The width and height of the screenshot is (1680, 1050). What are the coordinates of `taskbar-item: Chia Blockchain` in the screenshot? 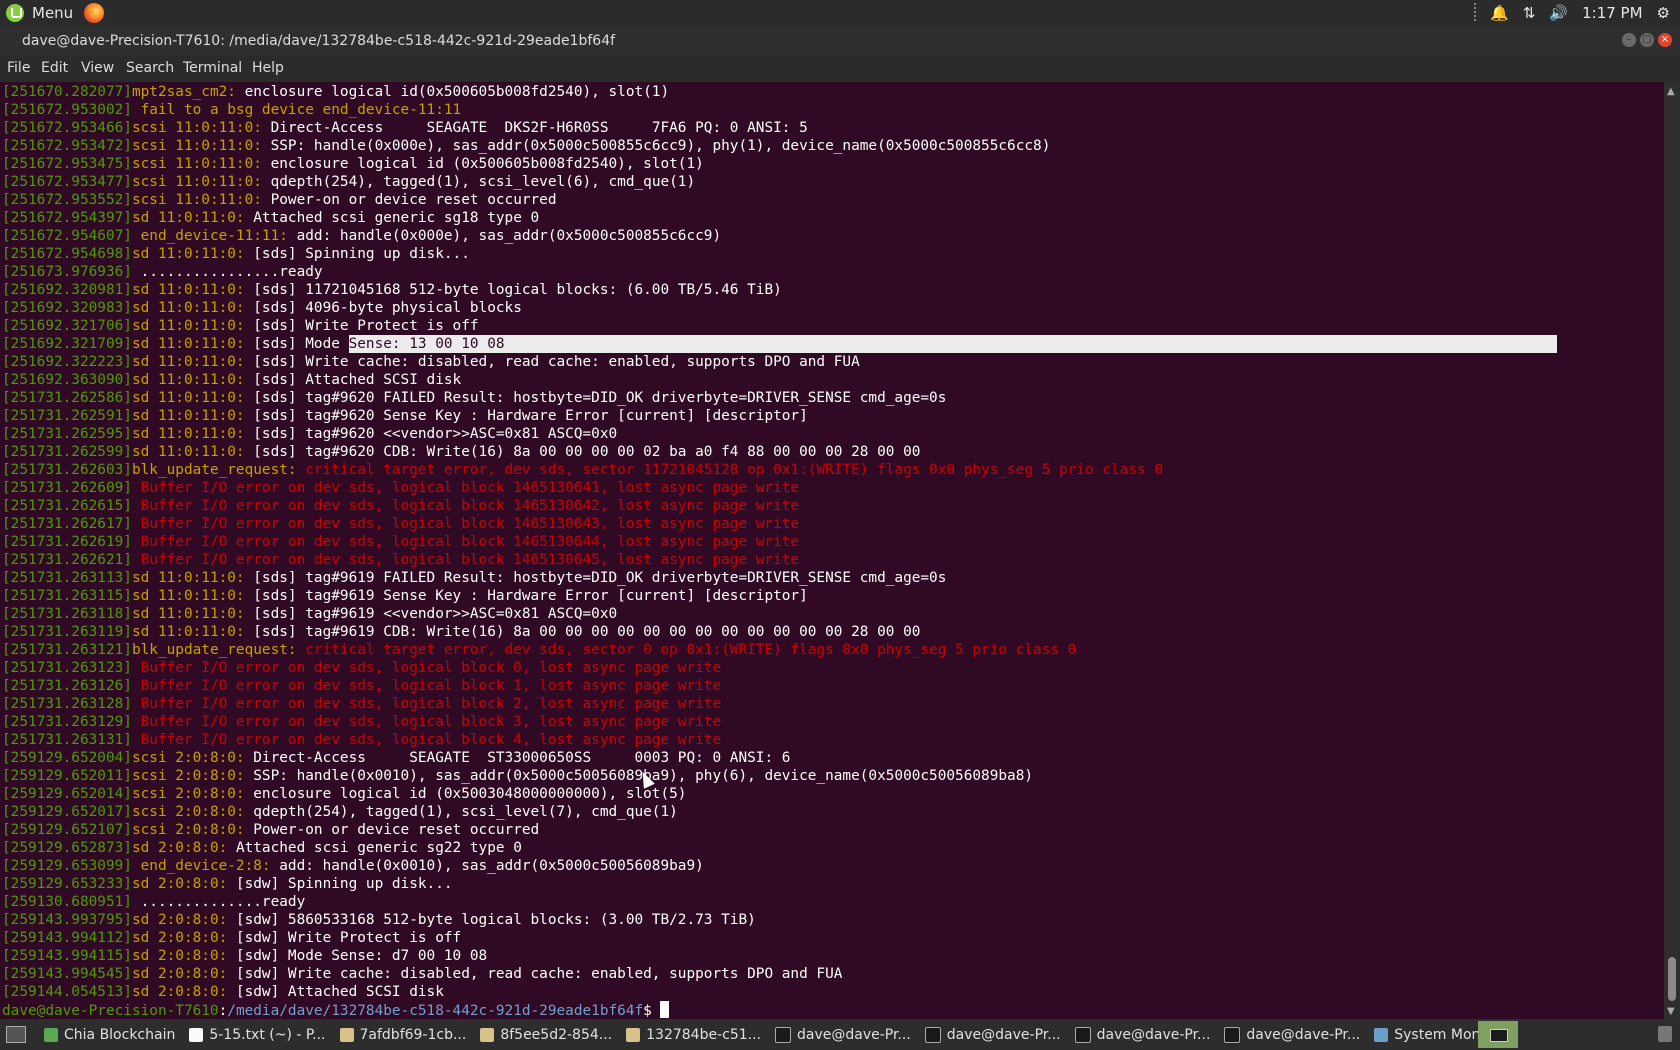 It's located at (109, 1034).